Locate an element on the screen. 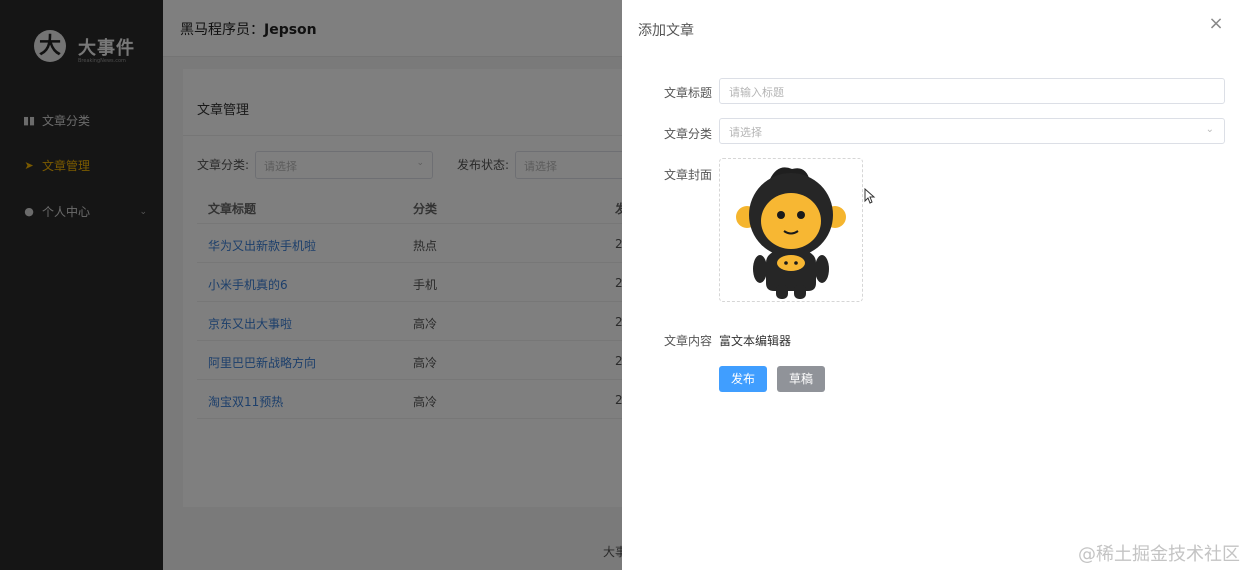 The height and width of the screenshot is (570, 1246). category-label: 文章分类 is located at coordinates (688, 134).